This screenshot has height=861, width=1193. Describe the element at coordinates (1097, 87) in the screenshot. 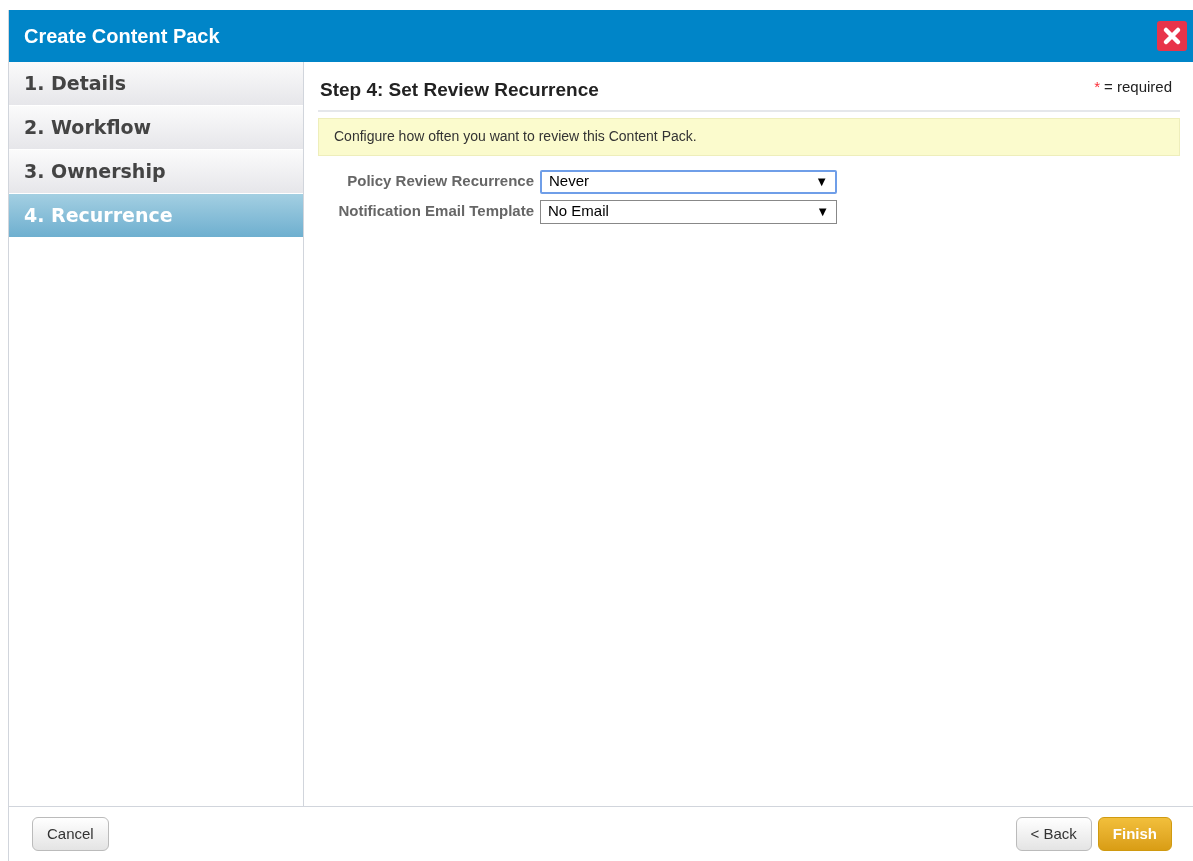

I see `required-mark: *` at that location.